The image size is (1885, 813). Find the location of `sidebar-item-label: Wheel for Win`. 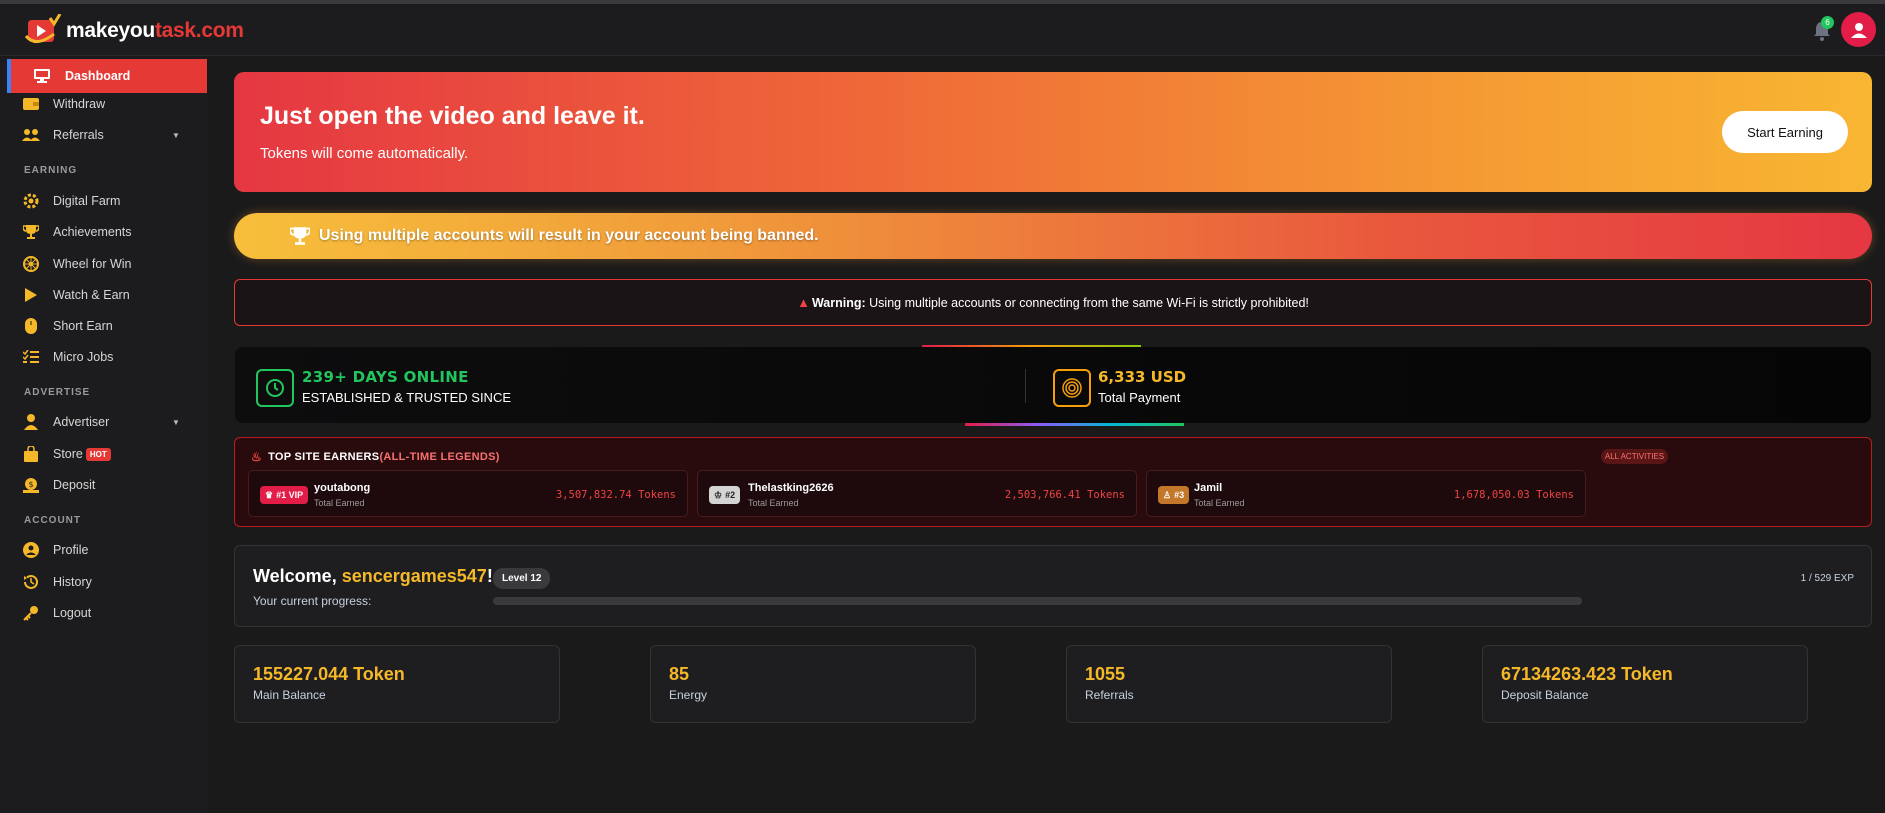

sidebar-item-label: Wheel for Win is located at coordinates (92, 264).